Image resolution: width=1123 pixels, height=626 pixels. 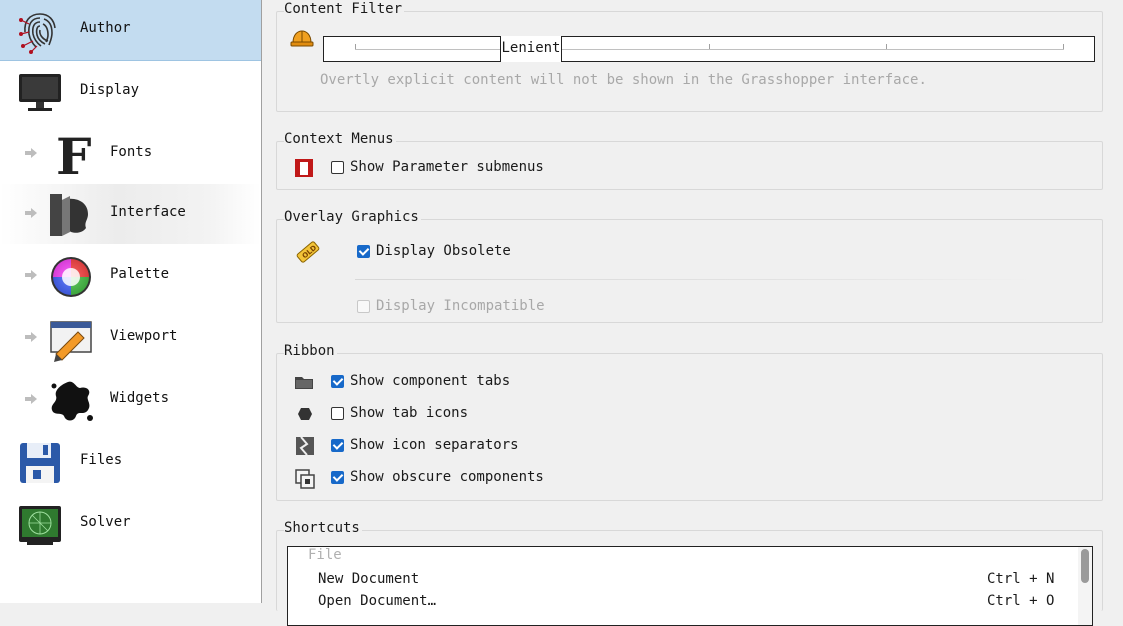 What do you see at coordinates (304, 384) in the screenshot?
I see `folder-tab-icon` at bounding box center [304, 384].